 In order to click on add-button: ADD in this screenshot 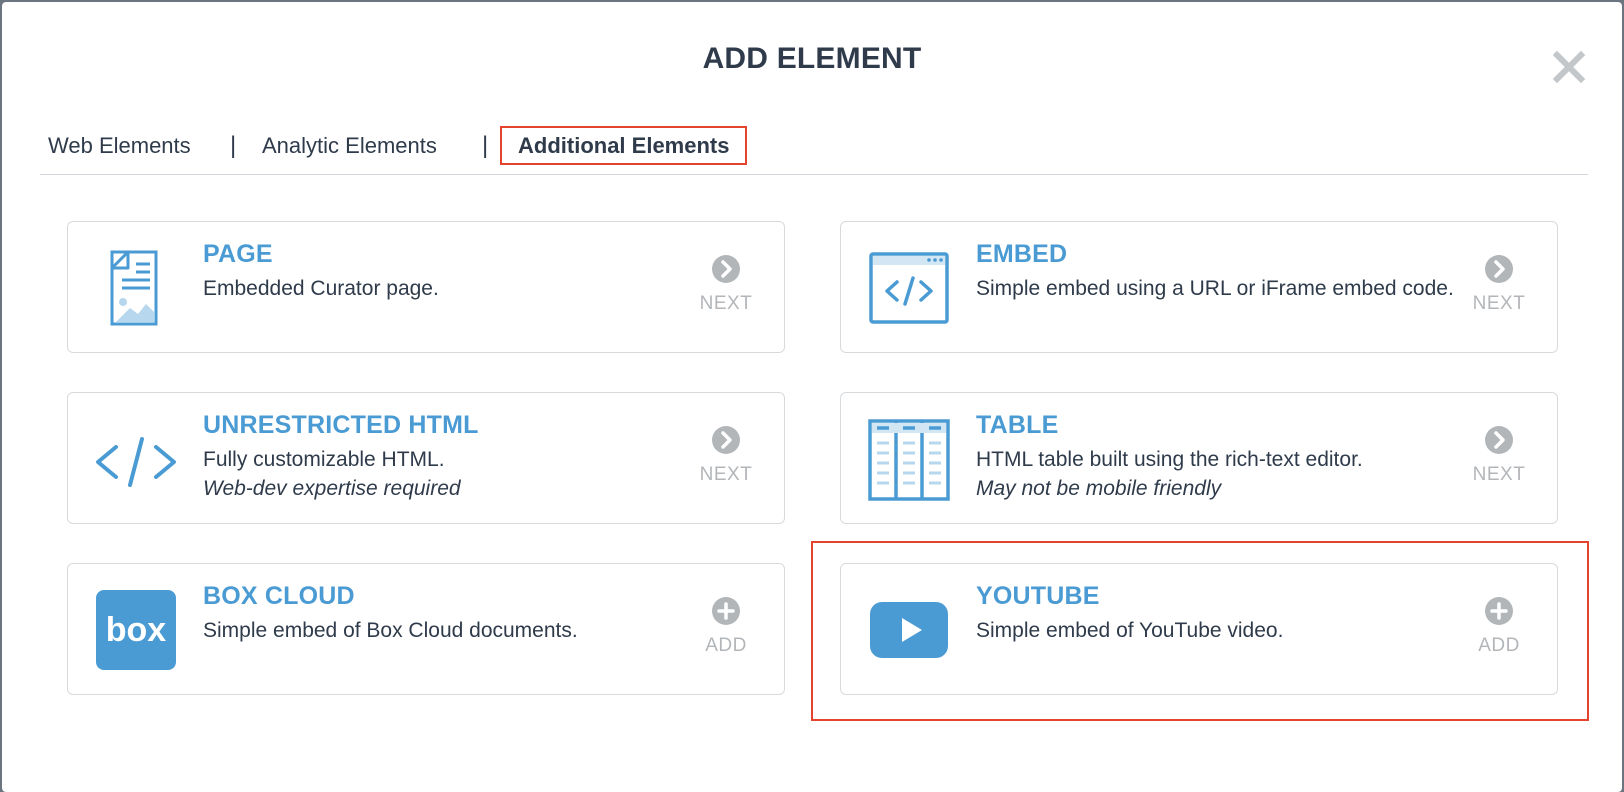, I will do `click(726, 626)`.